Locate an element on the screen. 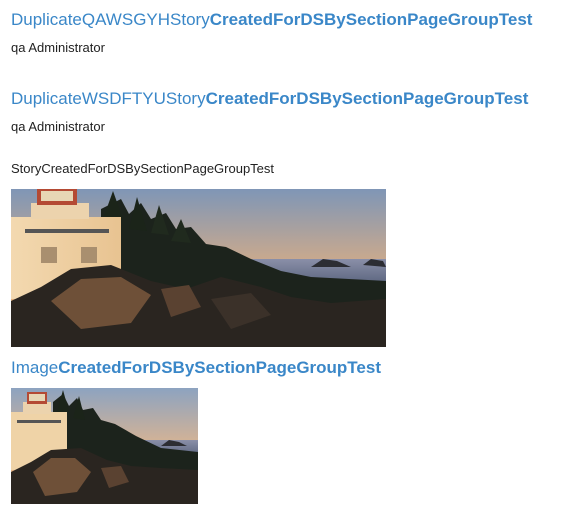 This screenshot has height=517, width=576. story-title-plain: DuplicateQAWSGYHStory is located at coordinates (110, 19).